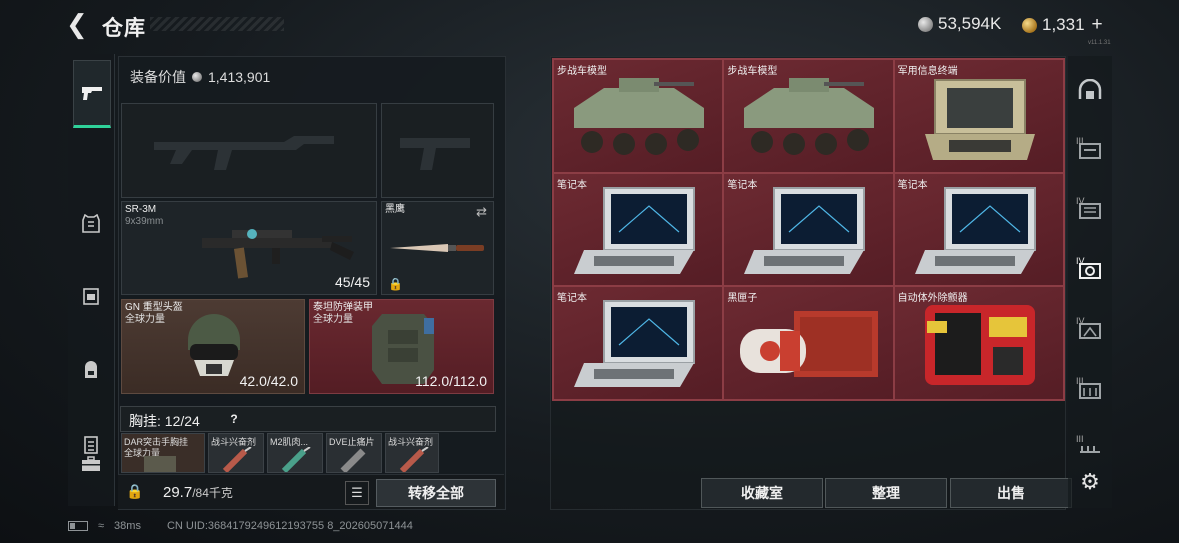 Image resolution: width=1179 pixels, height=543 pixels. I want to click on consumable-slot: DVE止痛片, so click(354, 453).